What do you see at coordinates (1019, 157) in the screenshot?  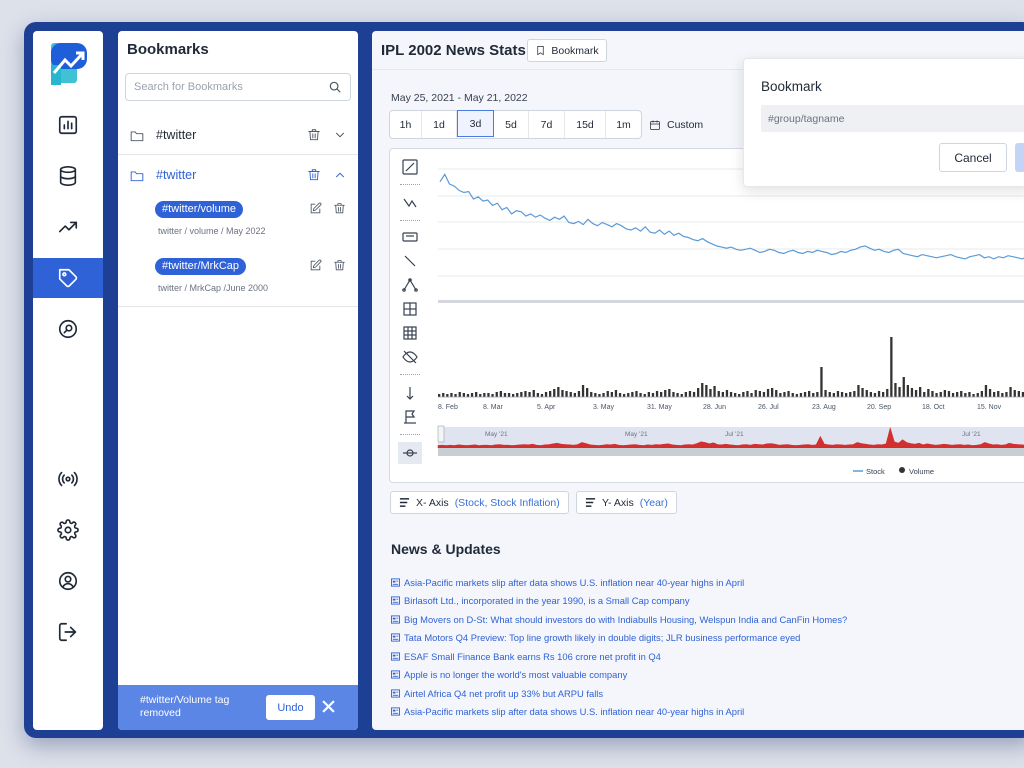 I see `confirm-button` at bounding box center [1019, 157].